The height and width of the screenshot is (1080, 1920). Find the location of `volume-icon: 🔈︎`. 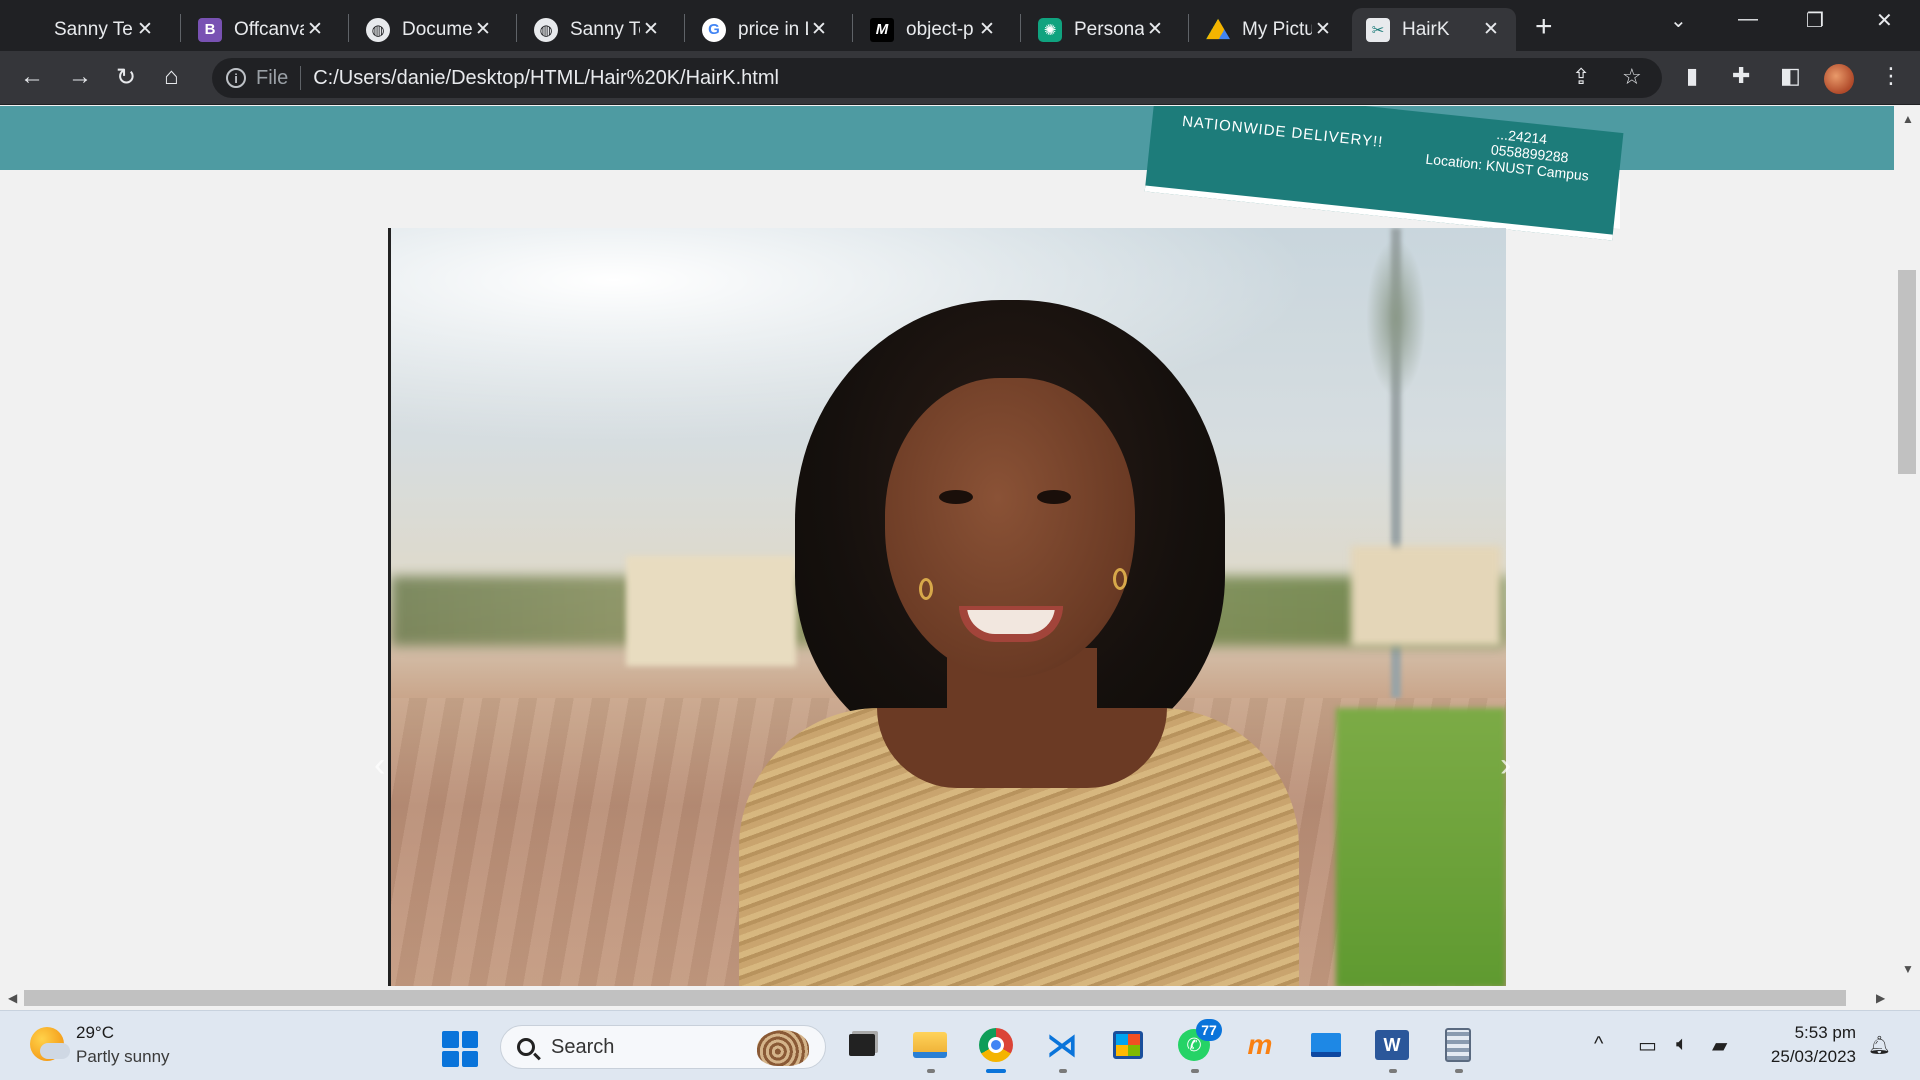

volume-icon: 🔈︎ is located at coordinates (1682, 1044).